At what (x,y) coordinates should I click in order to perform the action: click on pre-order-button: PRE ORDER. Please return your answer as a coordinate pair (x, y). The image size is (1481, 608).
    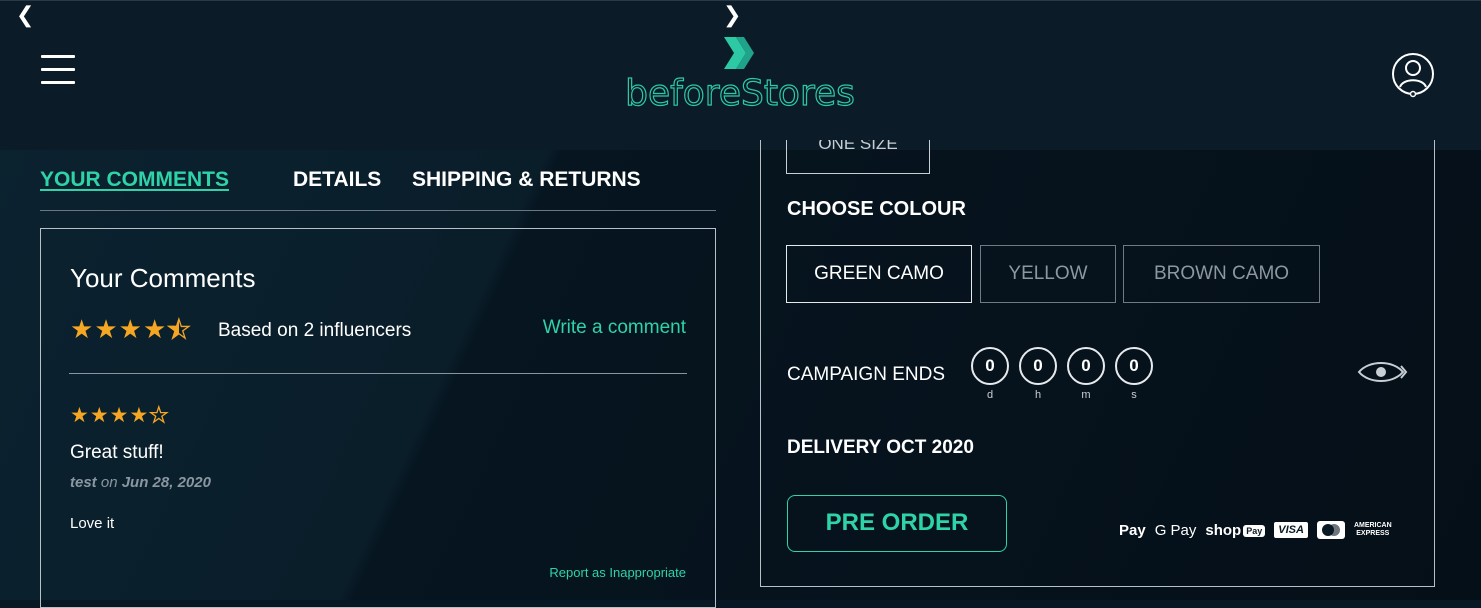
    Looking at the image, I should click on (897, 523).